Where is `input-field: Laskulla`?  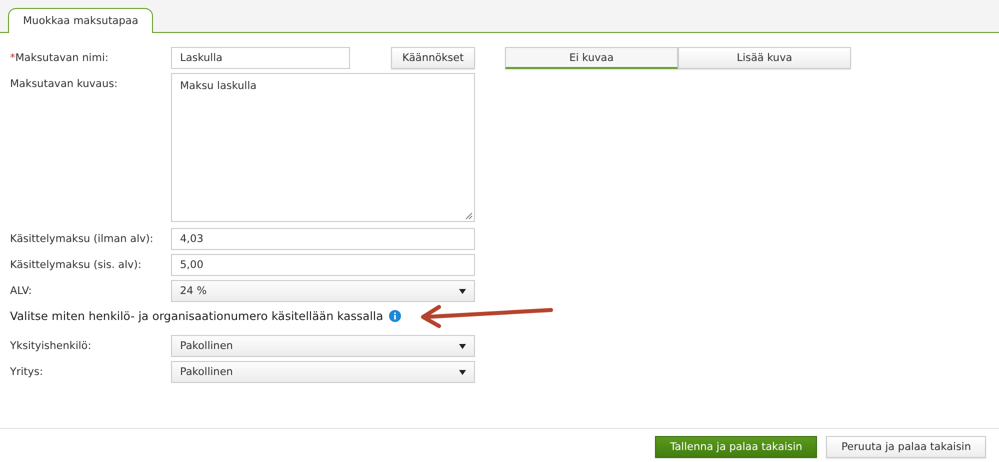 input-field: Laskulla is located at coordinates (260, 58).